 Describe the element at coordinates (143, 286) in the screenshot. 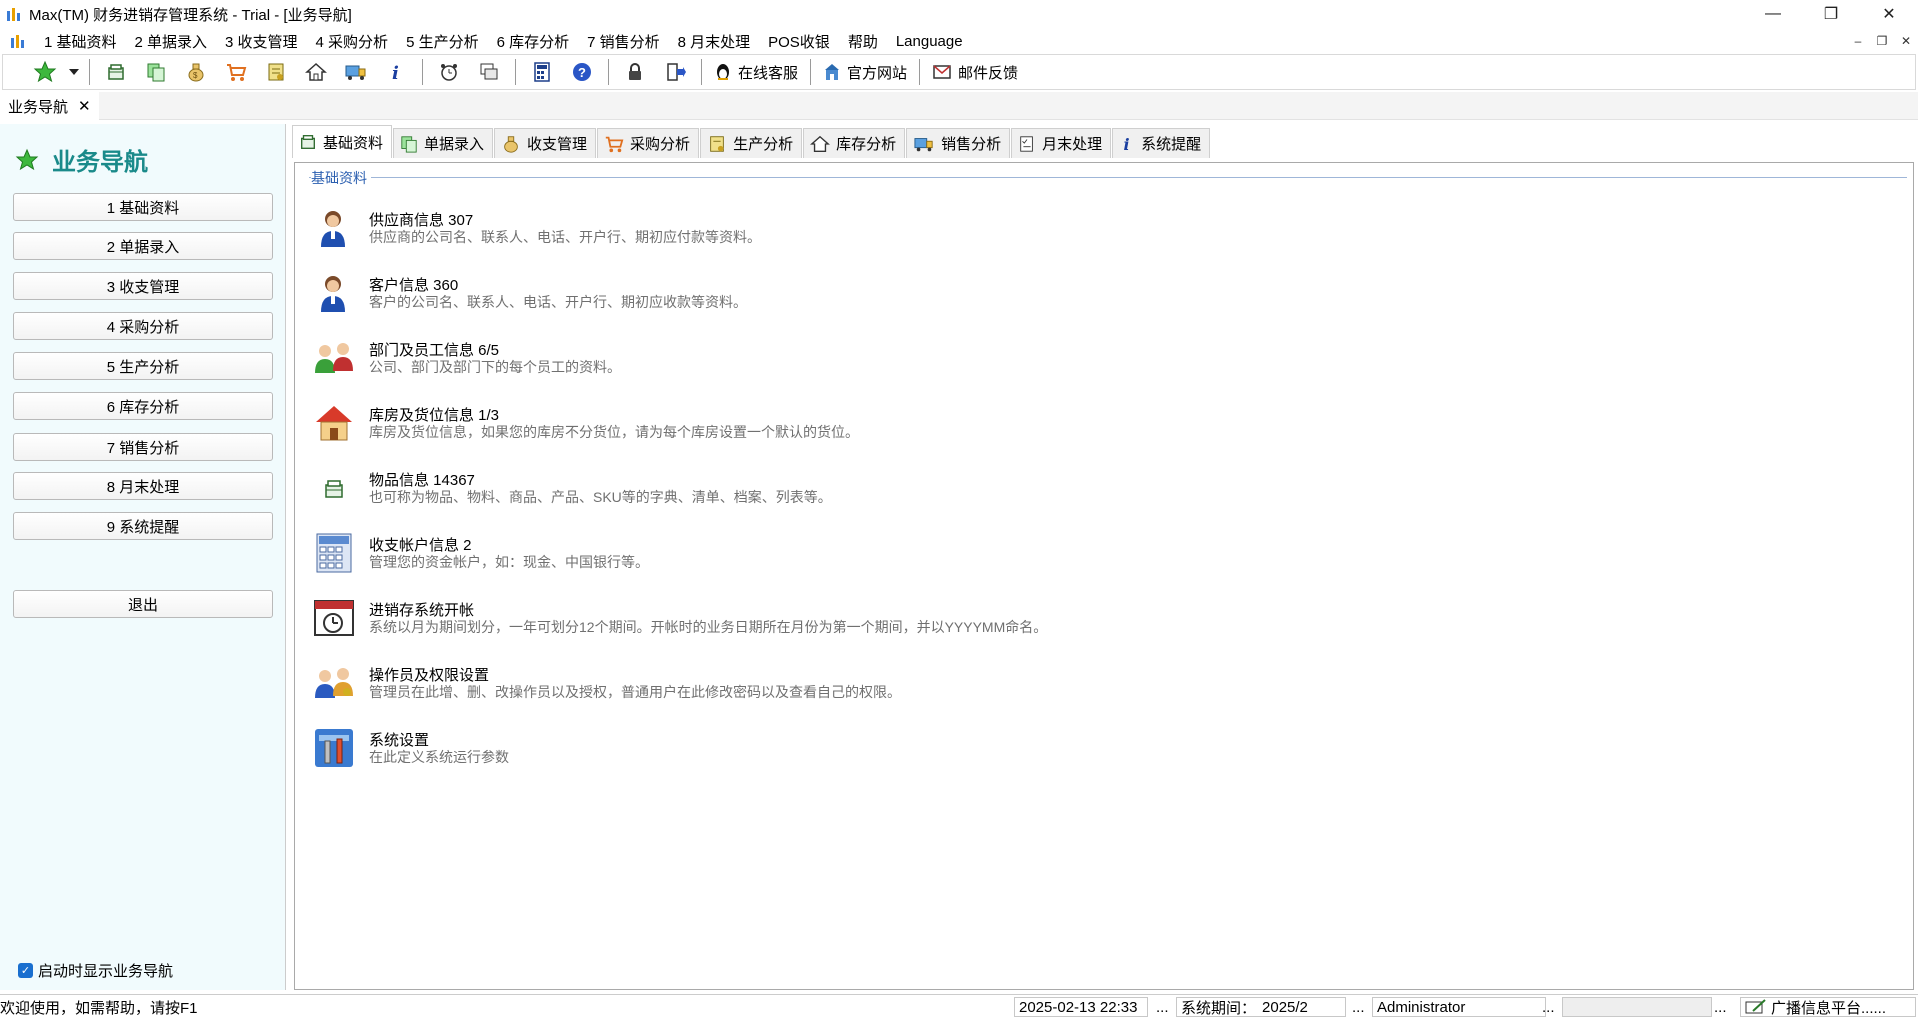

I see `nav-button-income-expense: 3 收支管理` at that location.